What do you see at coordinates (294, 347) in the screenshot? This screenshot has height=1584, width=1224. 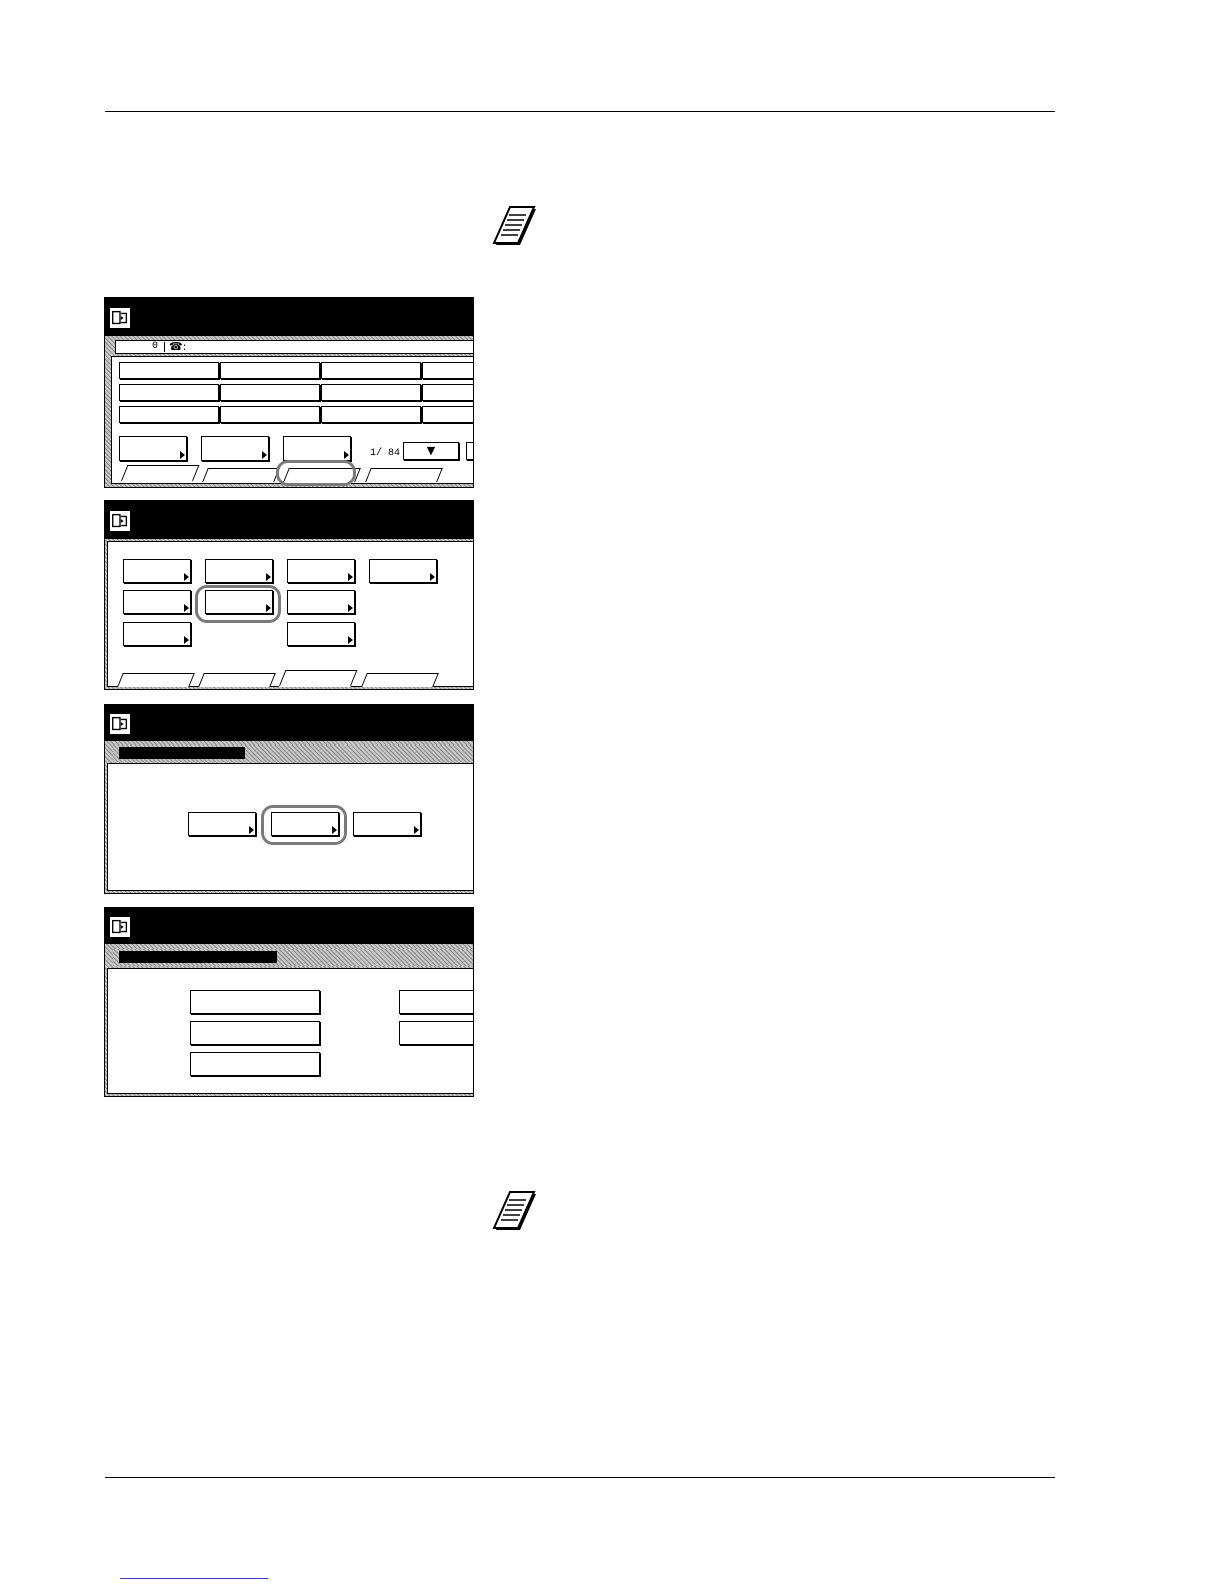 I see `destination-field: 0 ☎:` at bounding box center [294, 347].